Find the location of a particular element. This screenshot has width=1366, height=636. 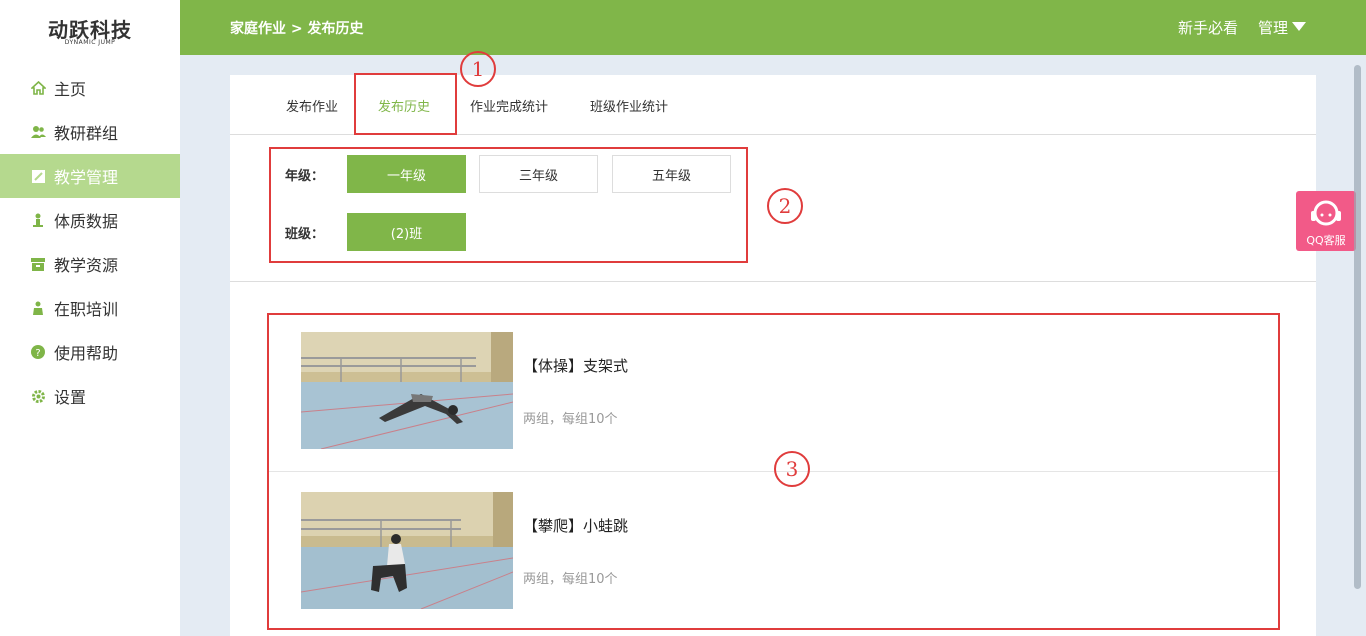

sidebar-item-training: 在职培训 is located at coordinates (90, 308).